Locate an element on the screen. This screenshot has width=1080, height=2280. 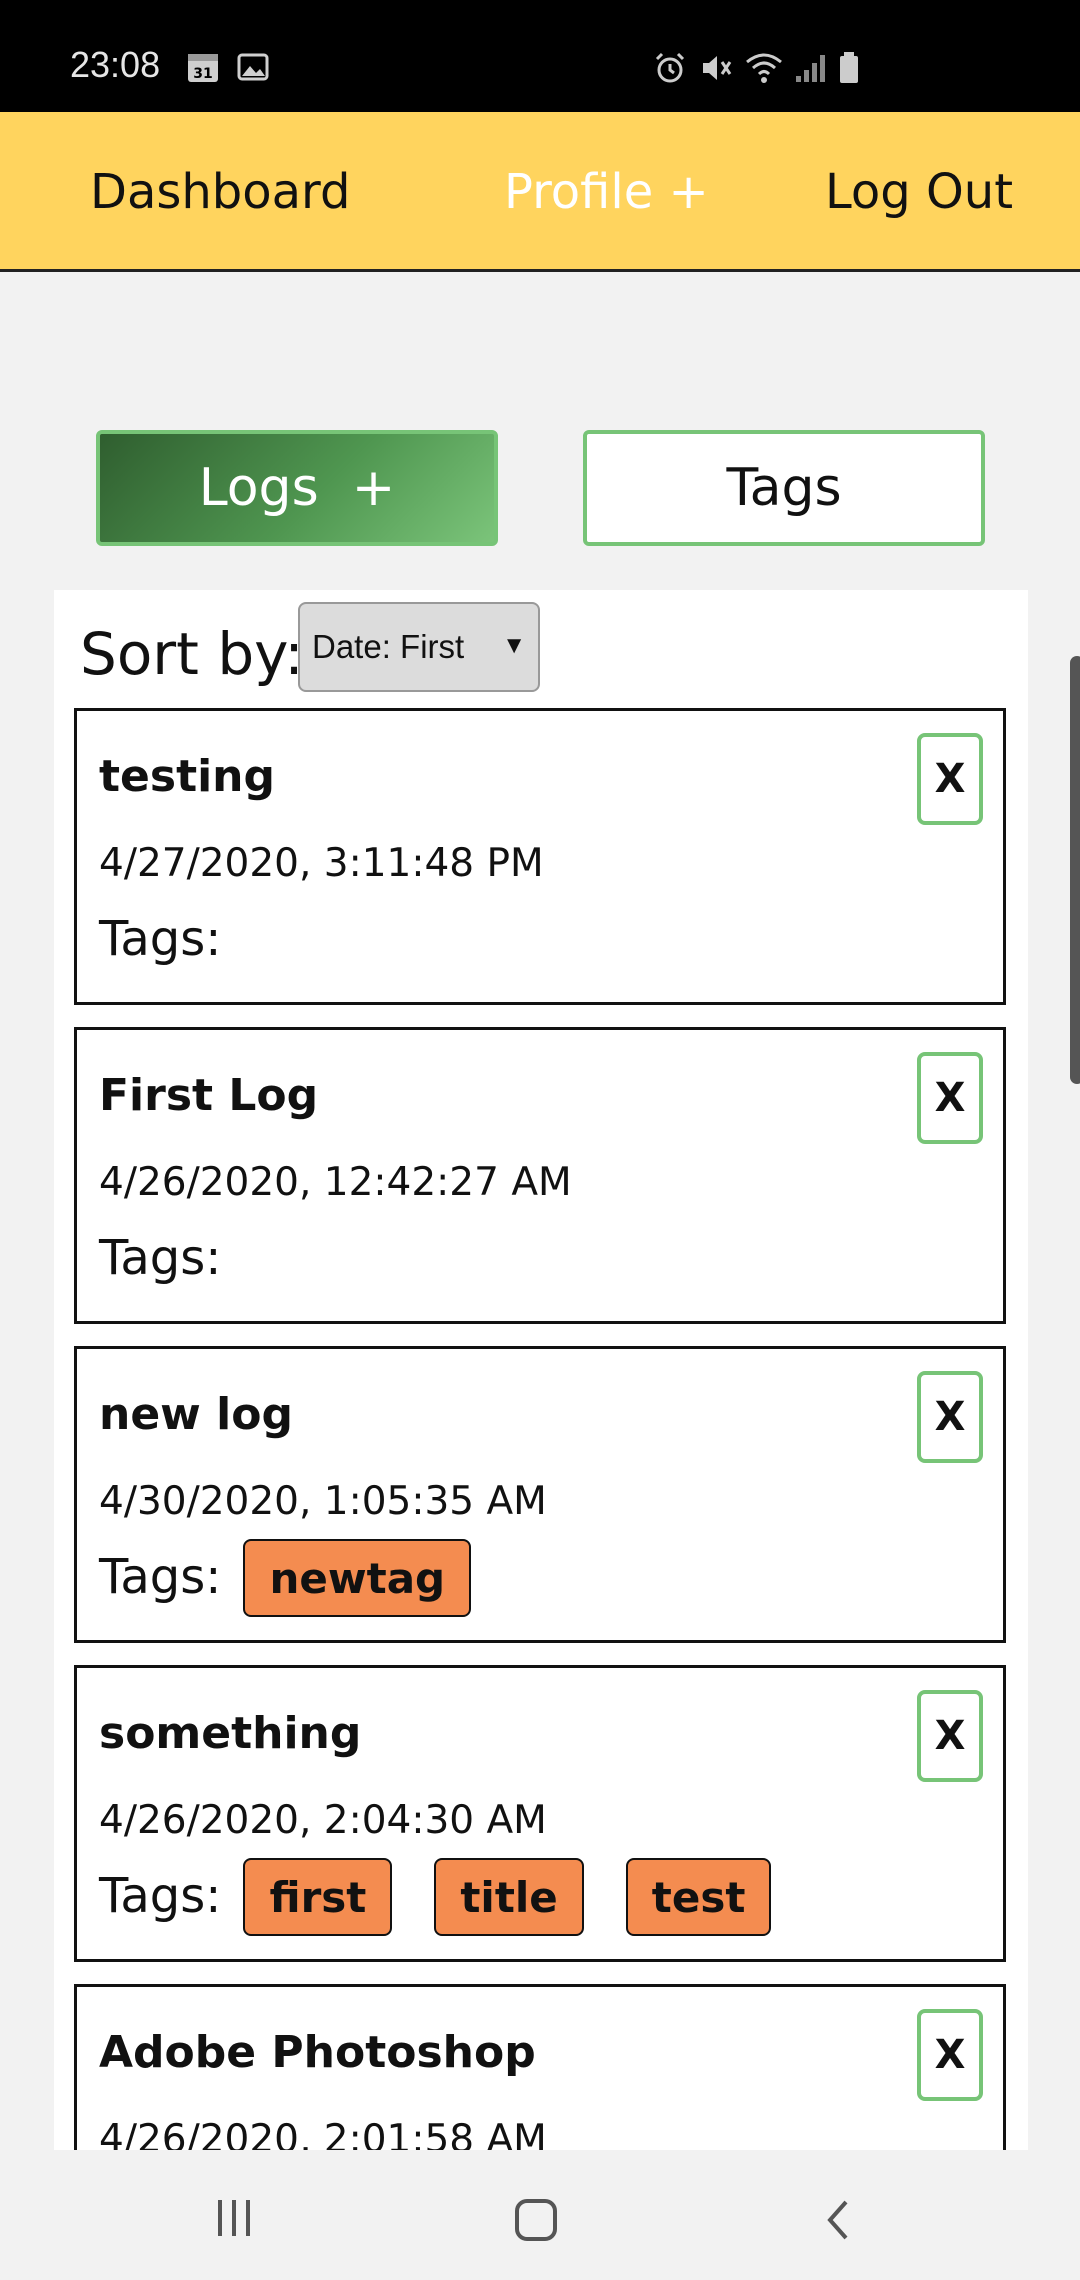
status-time: 23:08 is located at coordinates (115, 64).